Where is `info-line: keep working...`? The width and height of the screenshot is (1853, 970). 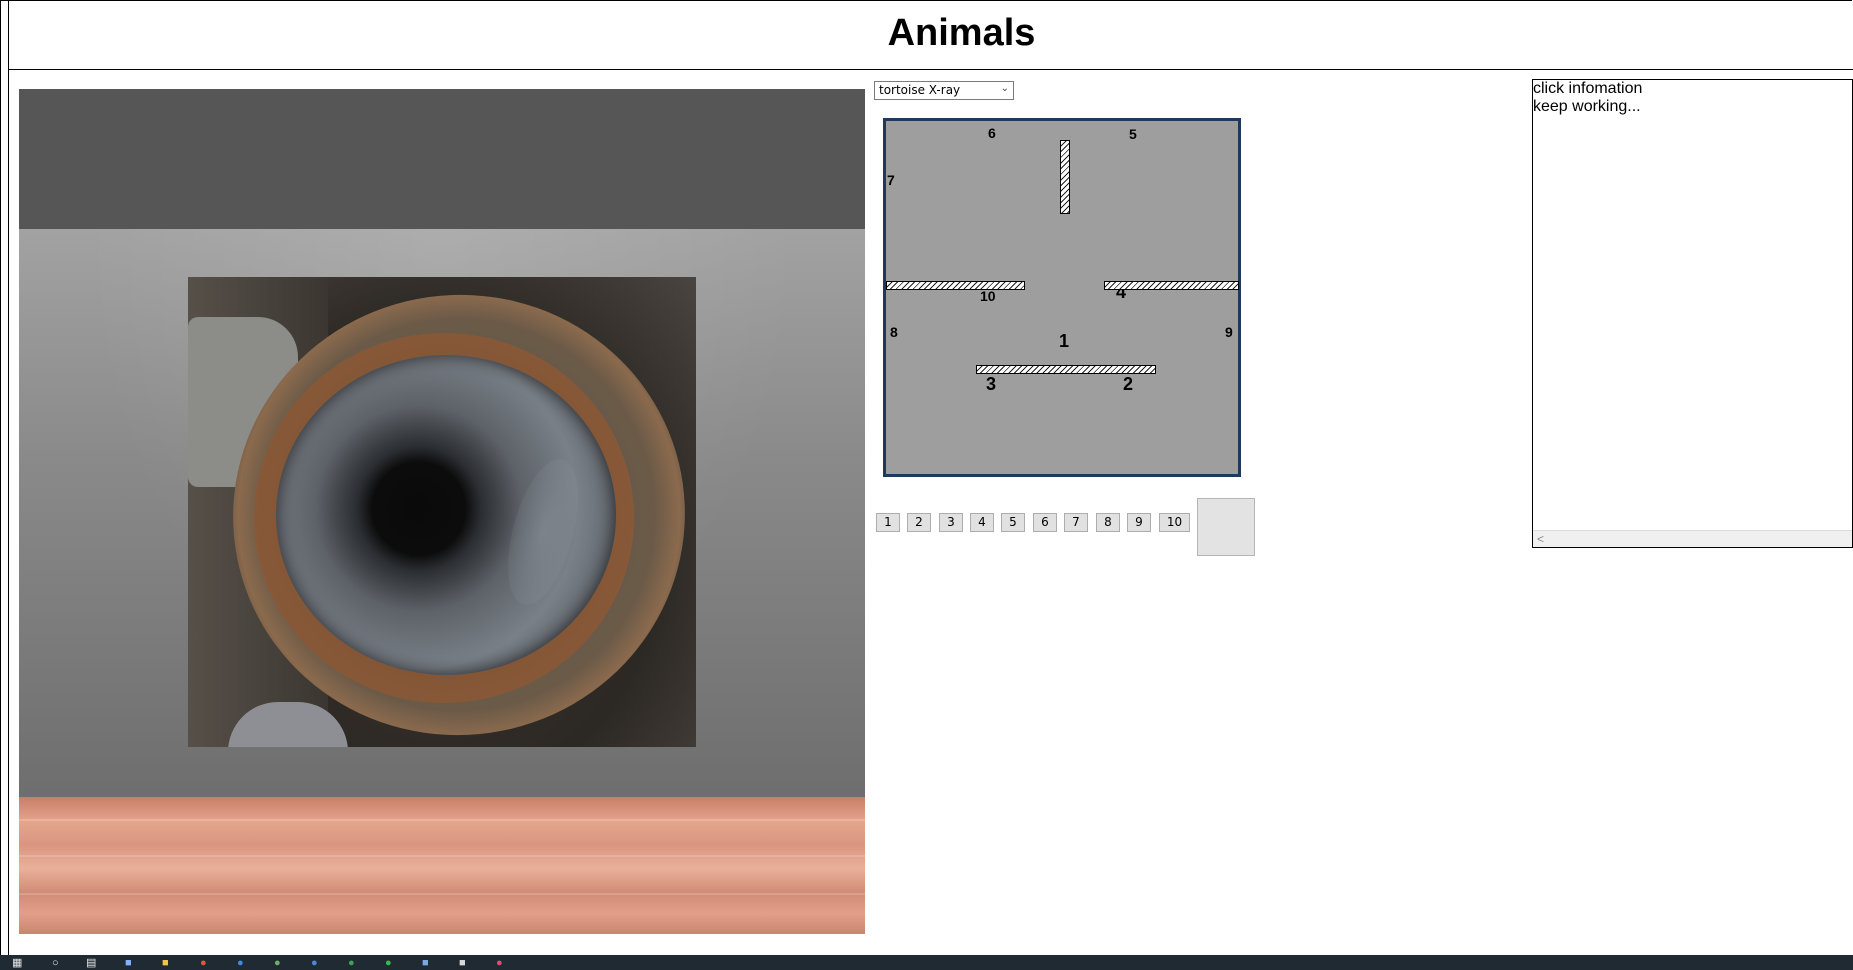
info-line: keep working... is located at coordinates (1587, 106).